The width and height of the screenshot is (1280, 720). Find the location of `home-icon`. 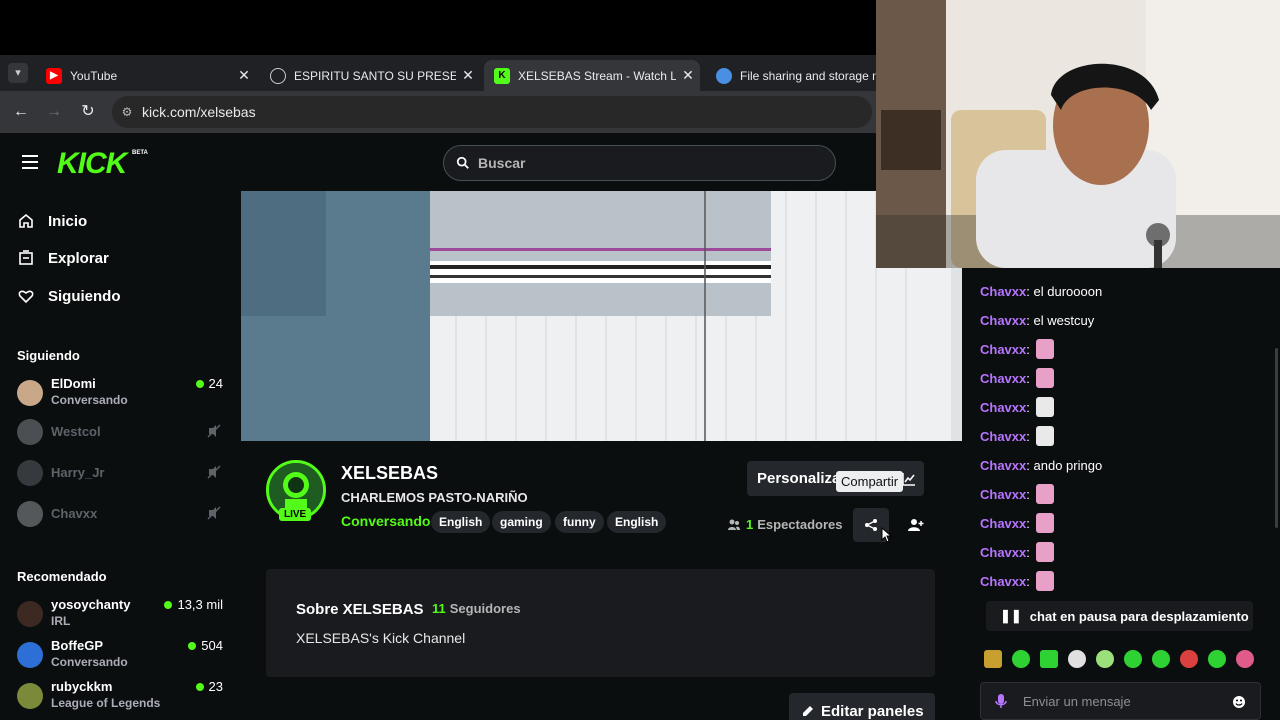

home-icon is located at coordinates (26, 220).